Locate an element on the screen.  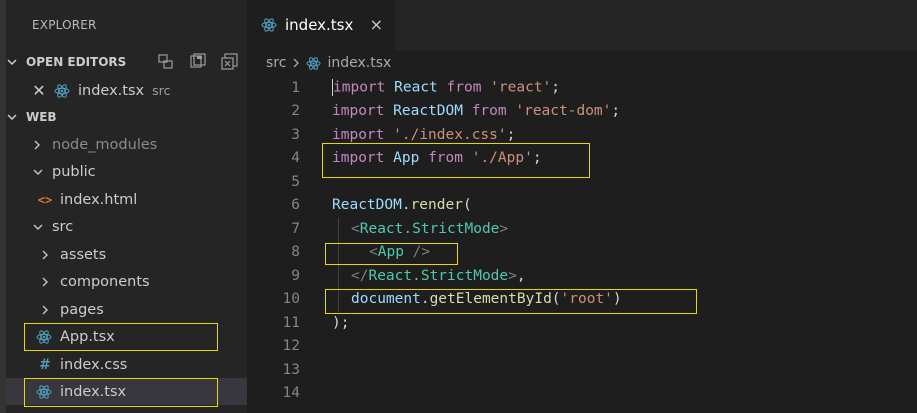
workspace-header: WEB is located at coordinates (126, 117).